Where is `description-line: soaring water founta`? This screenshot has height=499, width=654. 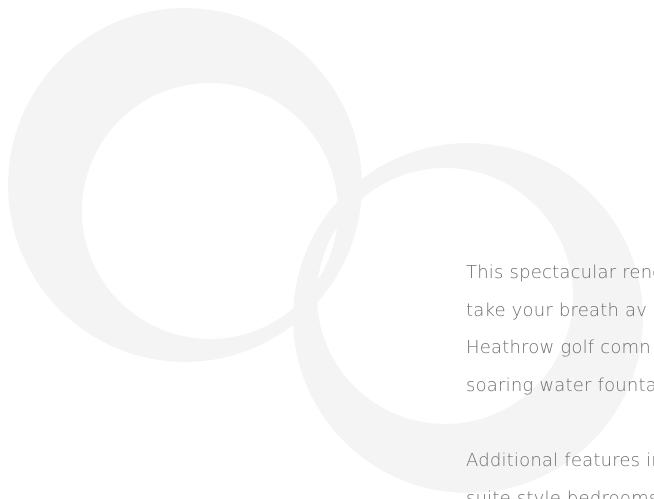
description-line: soaring water founta is located at coordinates (560, 385).